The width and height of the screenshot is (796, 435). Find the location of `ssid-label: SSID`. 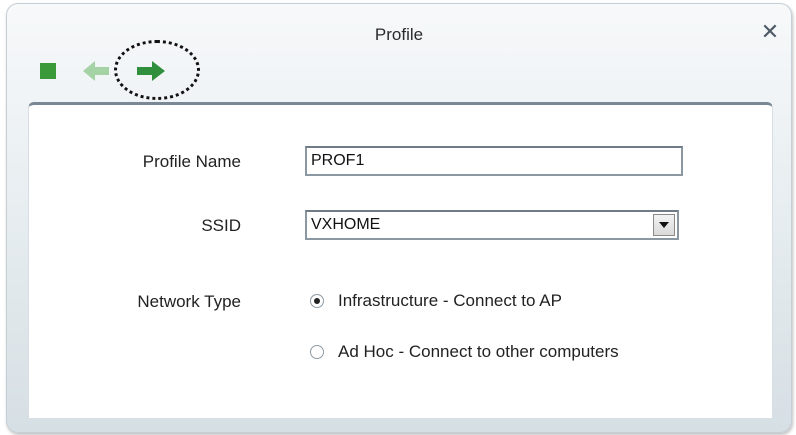

ssid-label: SSID is located at coordinates (221, 225).